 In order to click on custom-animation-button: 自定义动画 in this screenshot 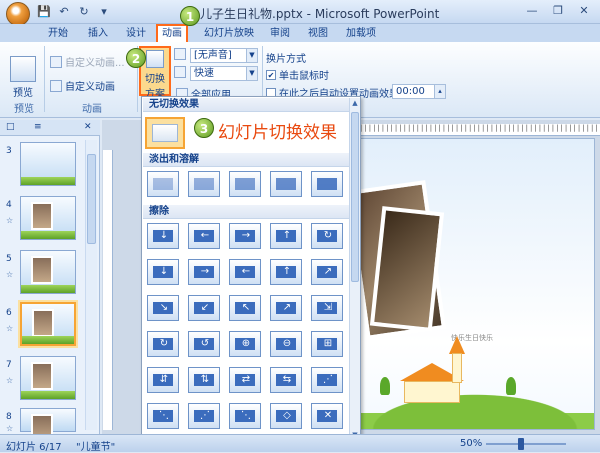, I will do `click(82, 85)`.